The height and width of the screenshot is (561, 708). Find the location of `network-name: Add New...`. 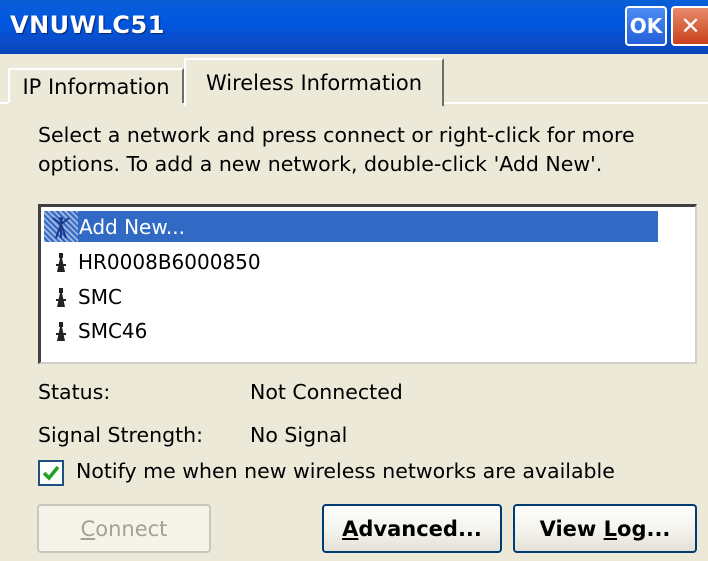

network-name: Add New... is located at coordinates (132, 226).